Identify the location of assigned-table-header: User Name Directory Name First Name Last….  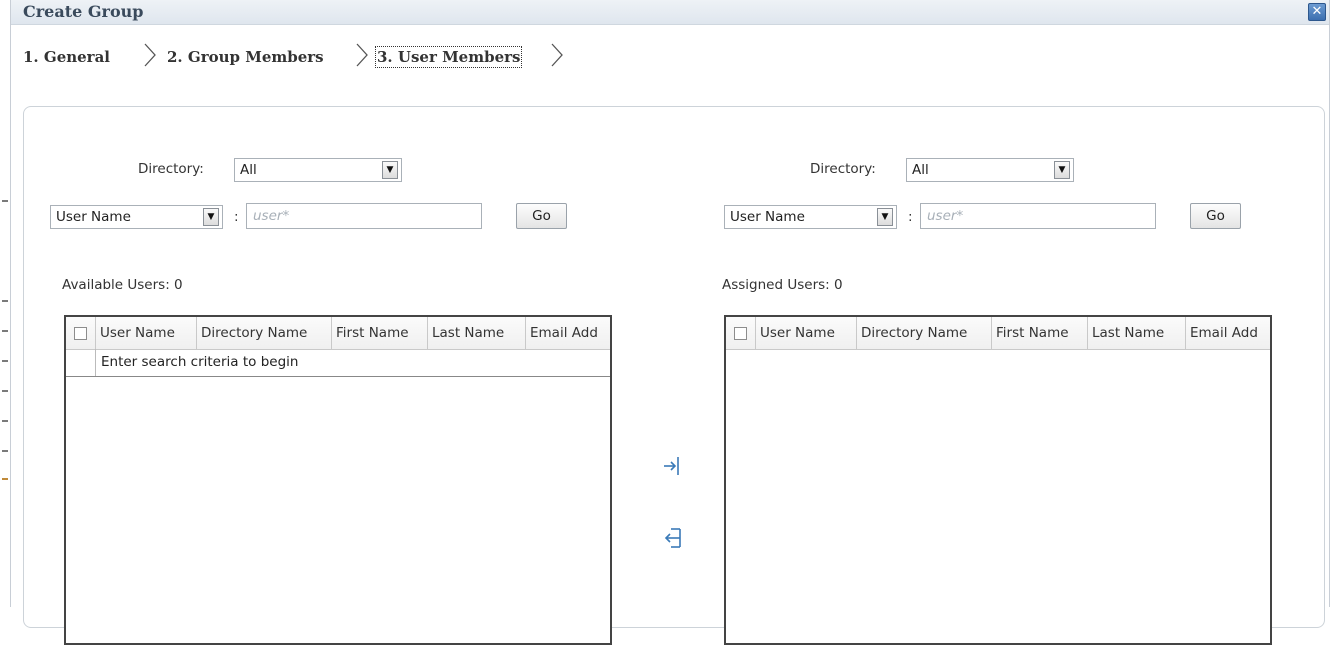
(998, 333).